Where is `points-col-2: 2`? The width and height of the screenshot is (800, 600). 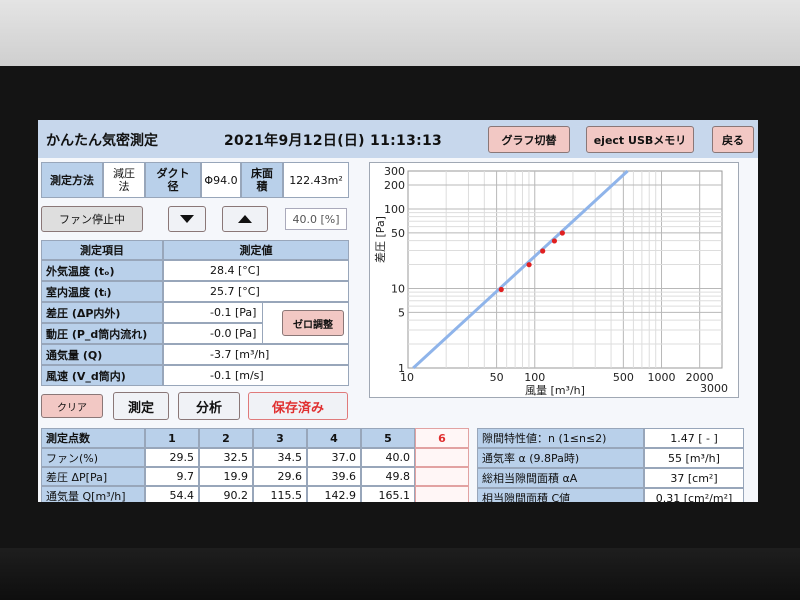
points-col-2: 2 is located at coordinates (226, 438).